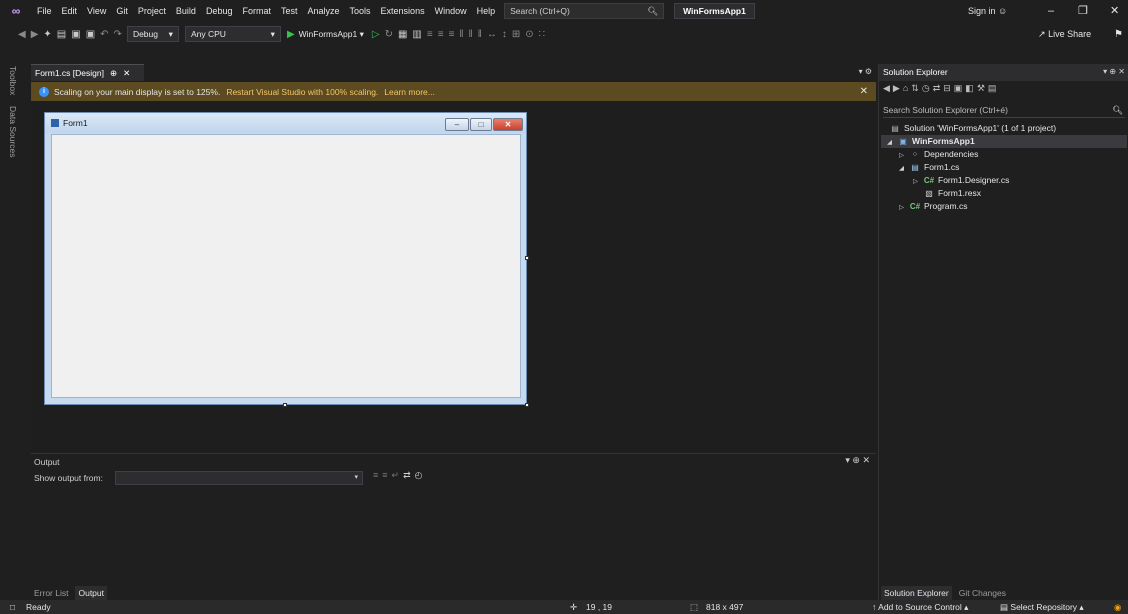  I want to click on align-bottom-icon: ‖, so click(480, 34).